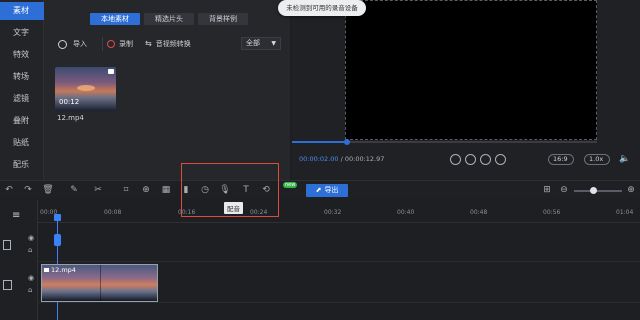  Describe the element at coordinates (22, 33) in the screenshot. I see `sidebar-item-text: 文字` at that location.